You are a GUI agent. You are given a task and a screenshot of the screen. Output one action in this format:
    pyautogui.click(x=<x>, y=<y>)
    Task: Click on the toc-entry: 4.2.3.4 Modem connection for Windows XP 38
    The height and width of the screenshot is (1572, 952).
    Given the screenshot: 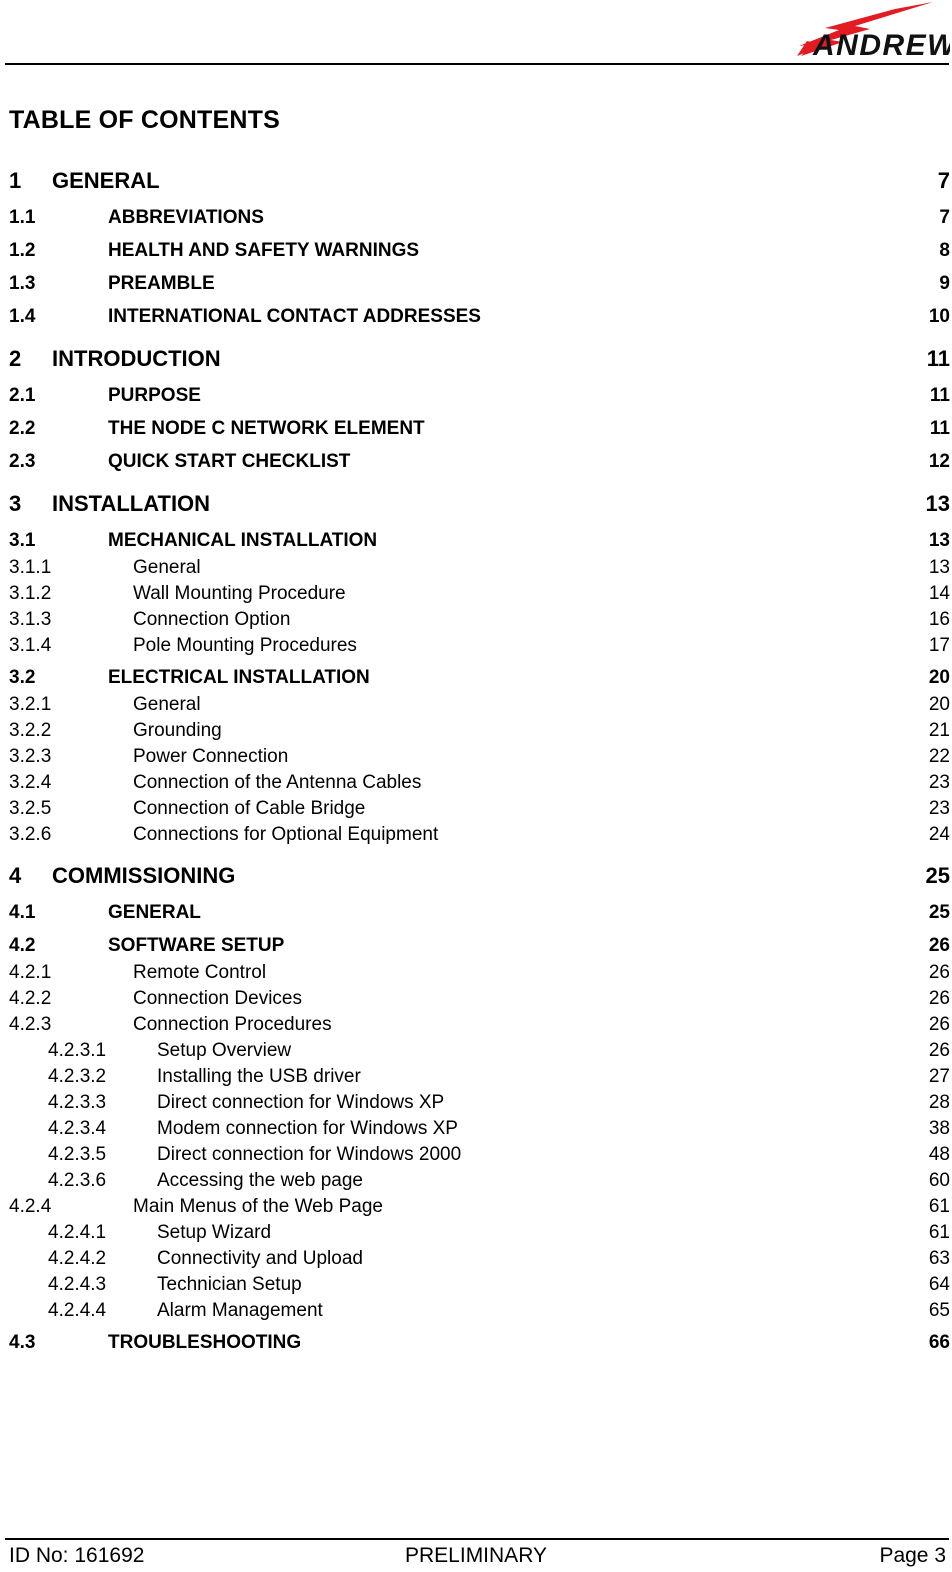 What is the action you would take?
    pyautogui.click(x=476, y=1131)
    